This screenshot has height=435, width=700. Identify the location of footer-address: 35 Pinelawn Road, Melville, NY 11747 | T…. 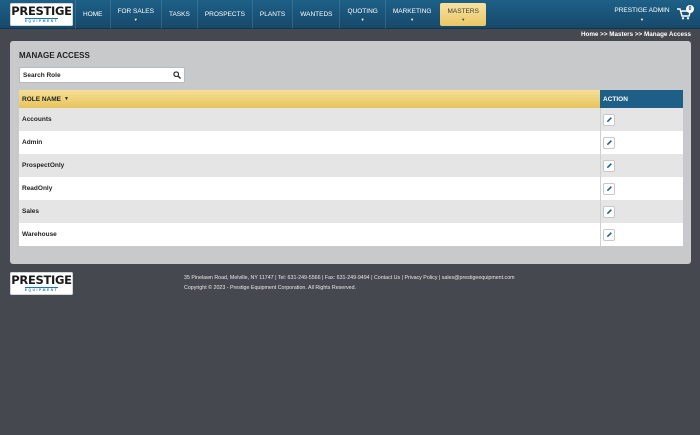
(279, 278).